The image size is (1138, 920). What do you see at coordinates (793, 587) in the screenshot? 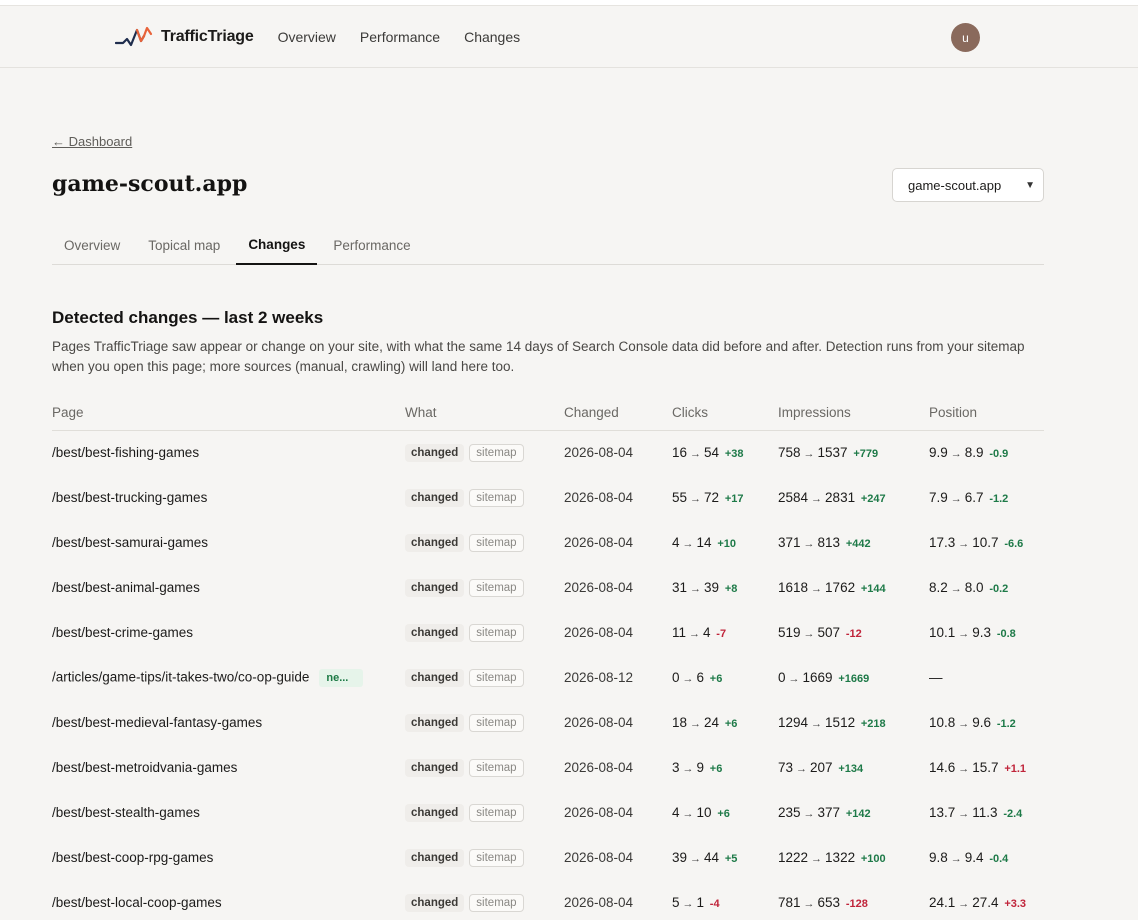
I see `impressions-before: 1618` at bounding box center [793, 587].